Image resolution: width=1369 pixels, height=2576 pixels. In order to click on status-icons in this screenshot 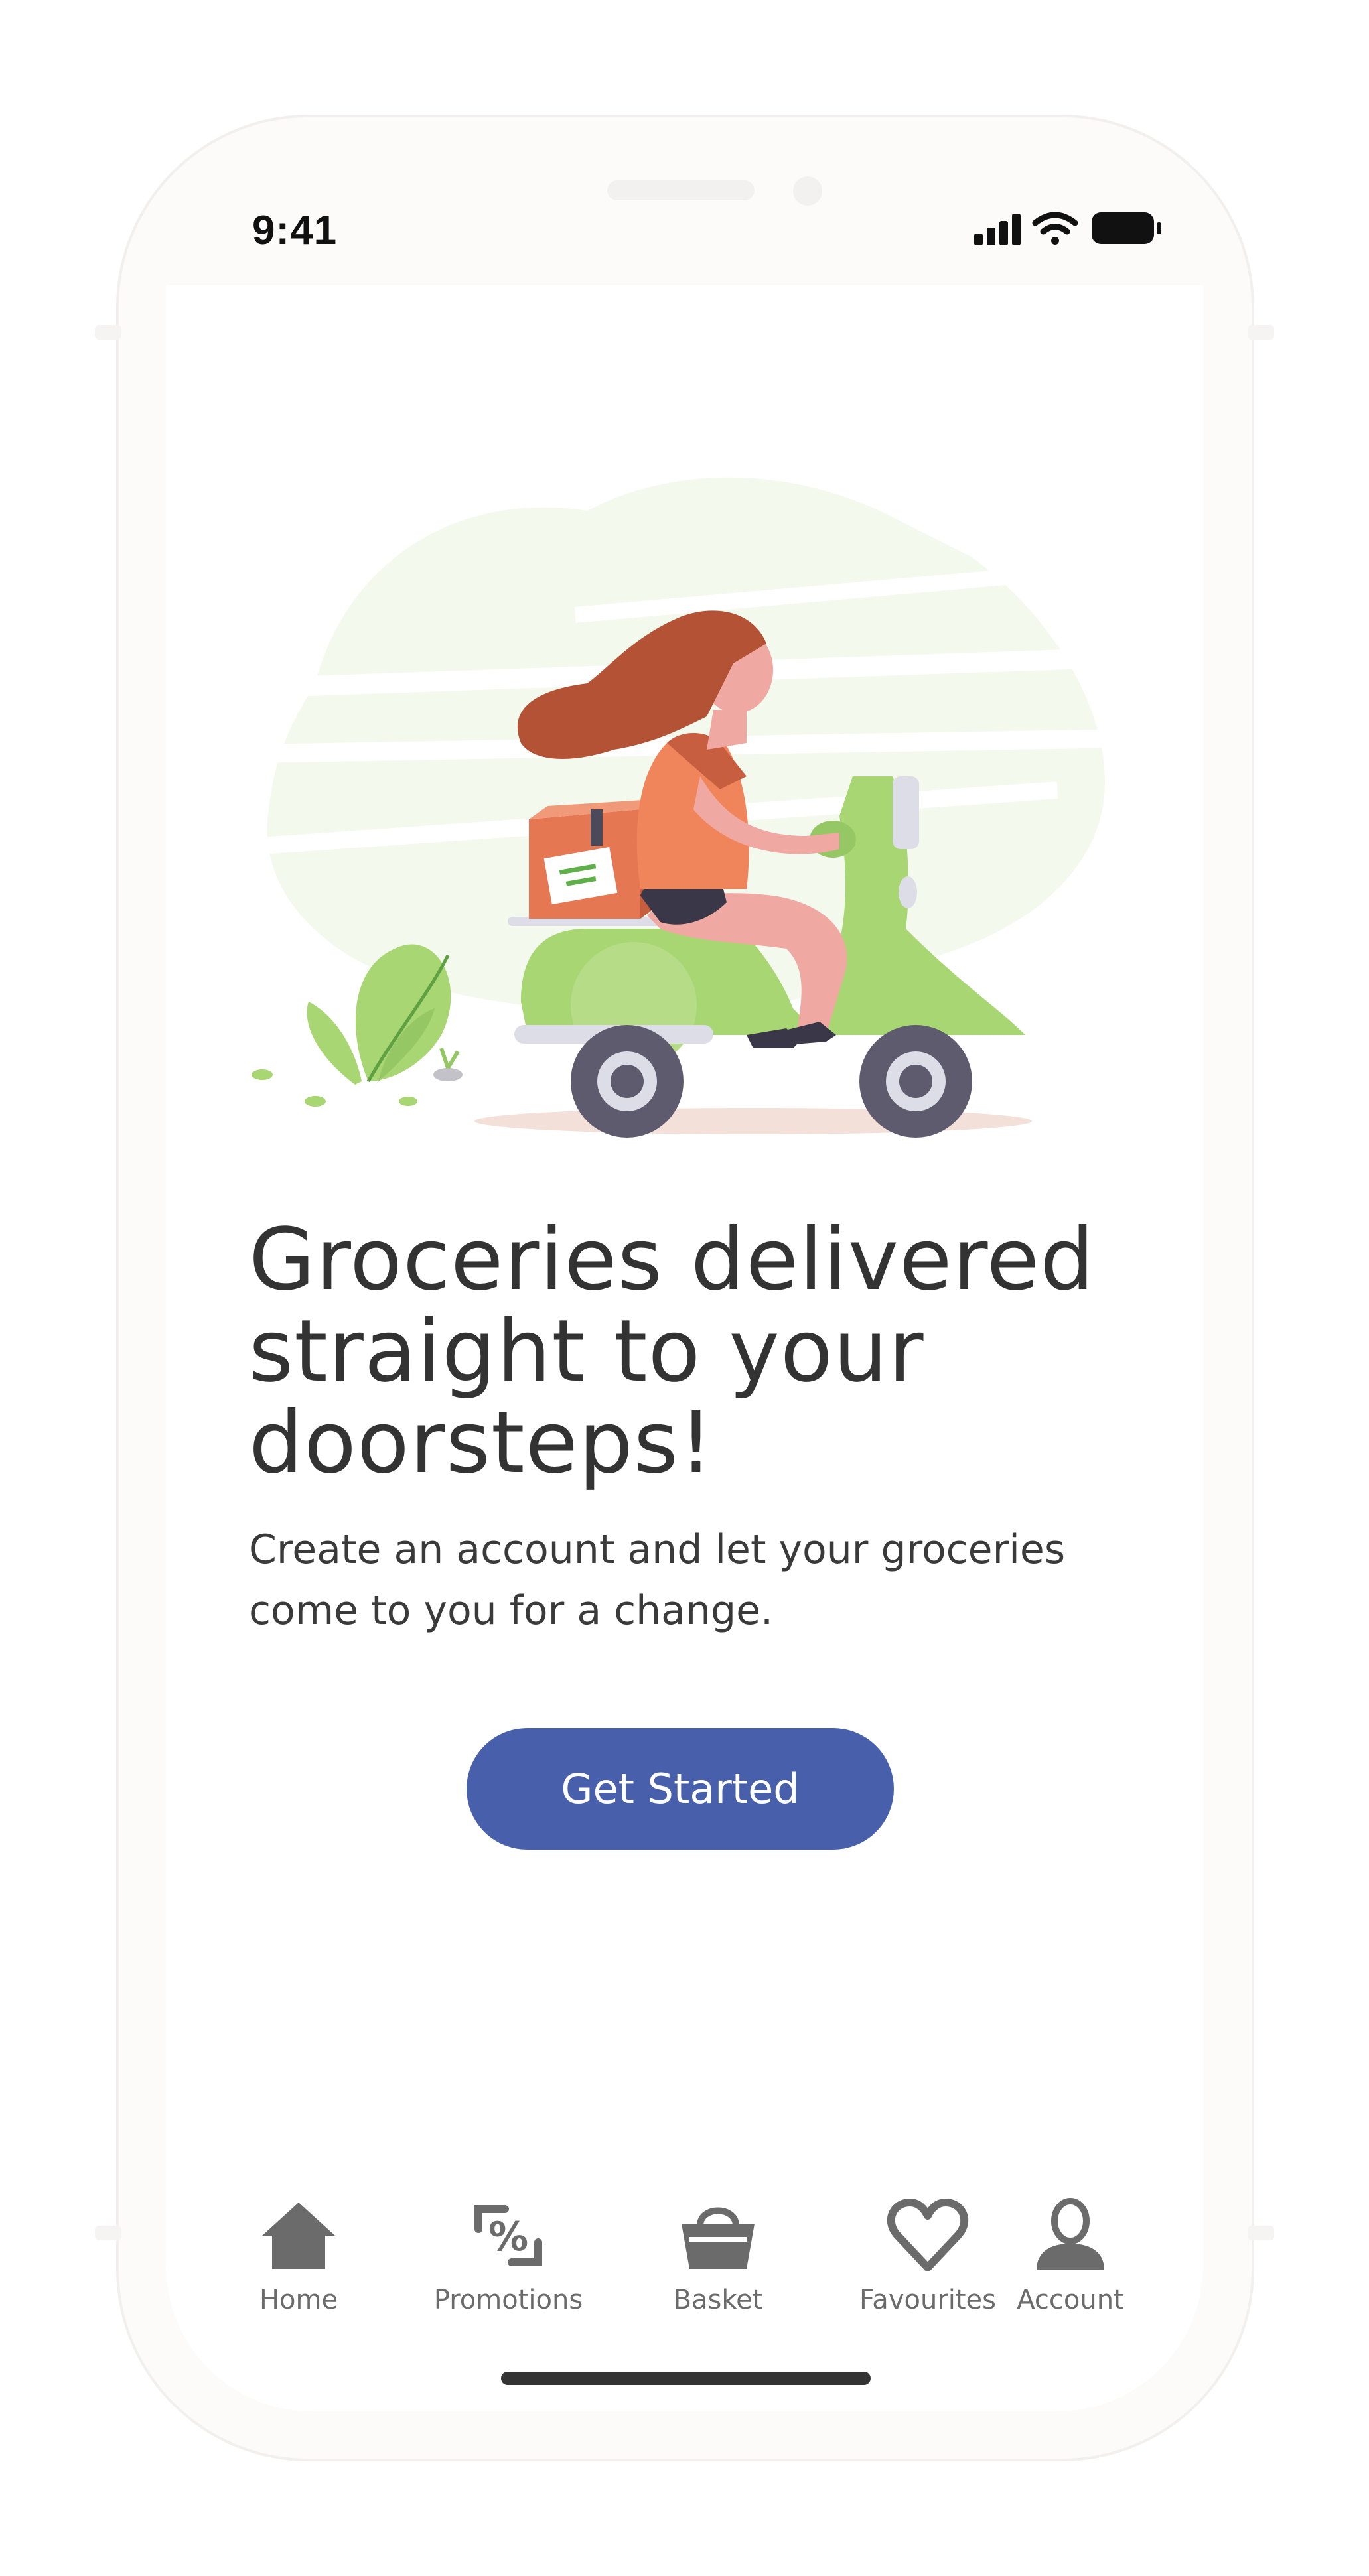, I will do `click(1068, 229)`.